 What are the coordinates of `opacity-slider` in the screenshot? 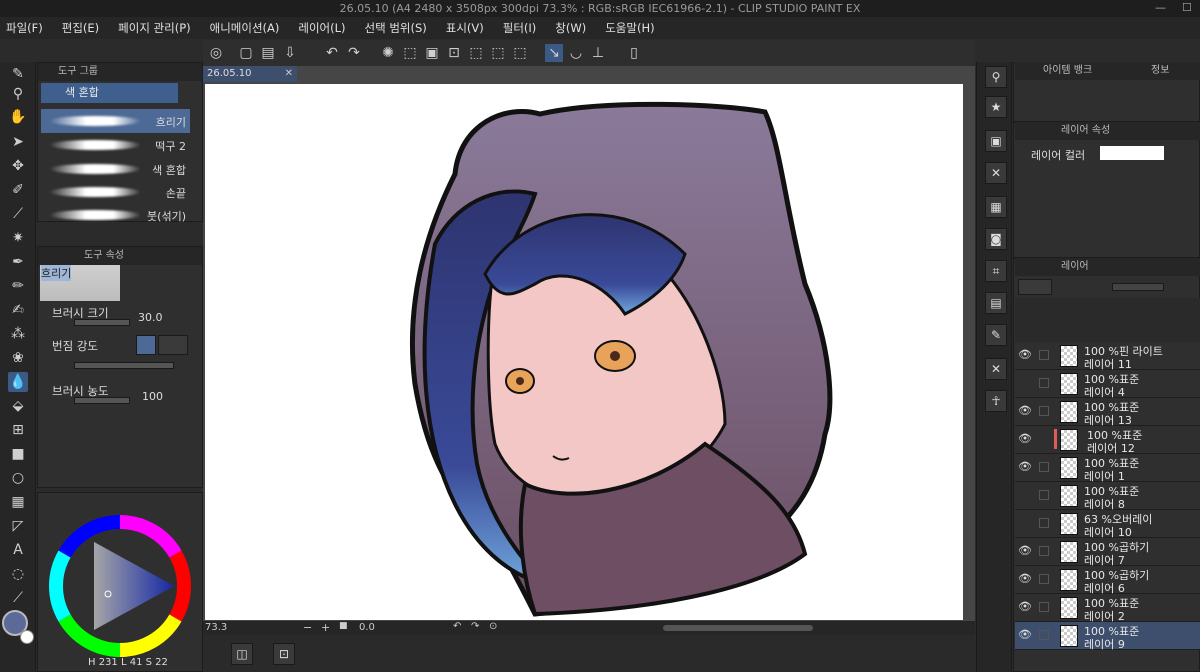 It's located at (1138, 287).